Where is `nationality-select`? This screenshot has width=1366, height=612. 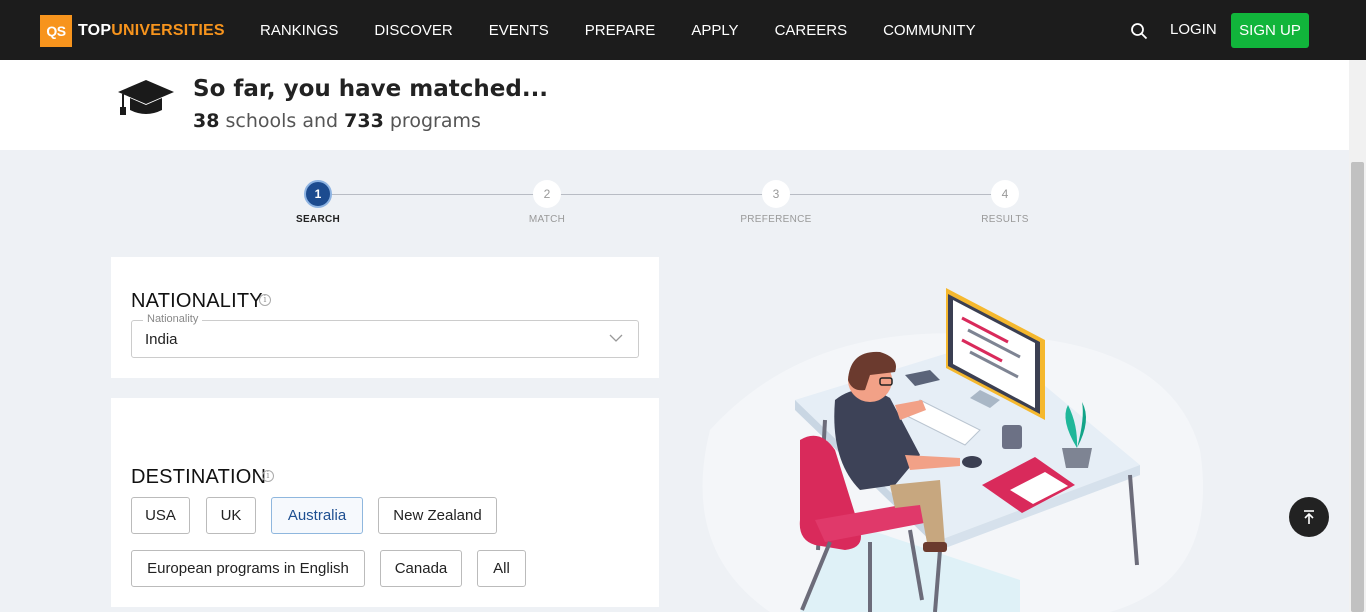 nationality-select is located at coordinates (385, 339).